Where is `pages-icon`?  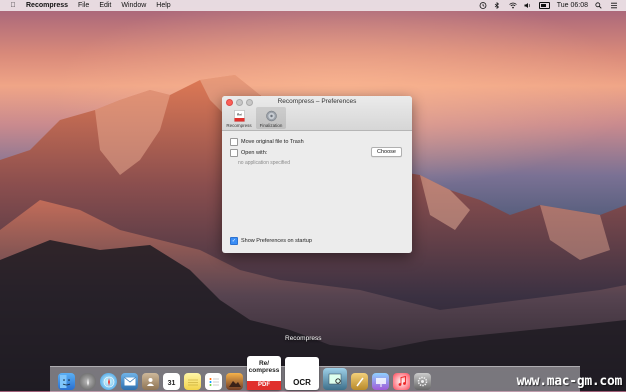 pages-icon is located at coordinates (359, 381).